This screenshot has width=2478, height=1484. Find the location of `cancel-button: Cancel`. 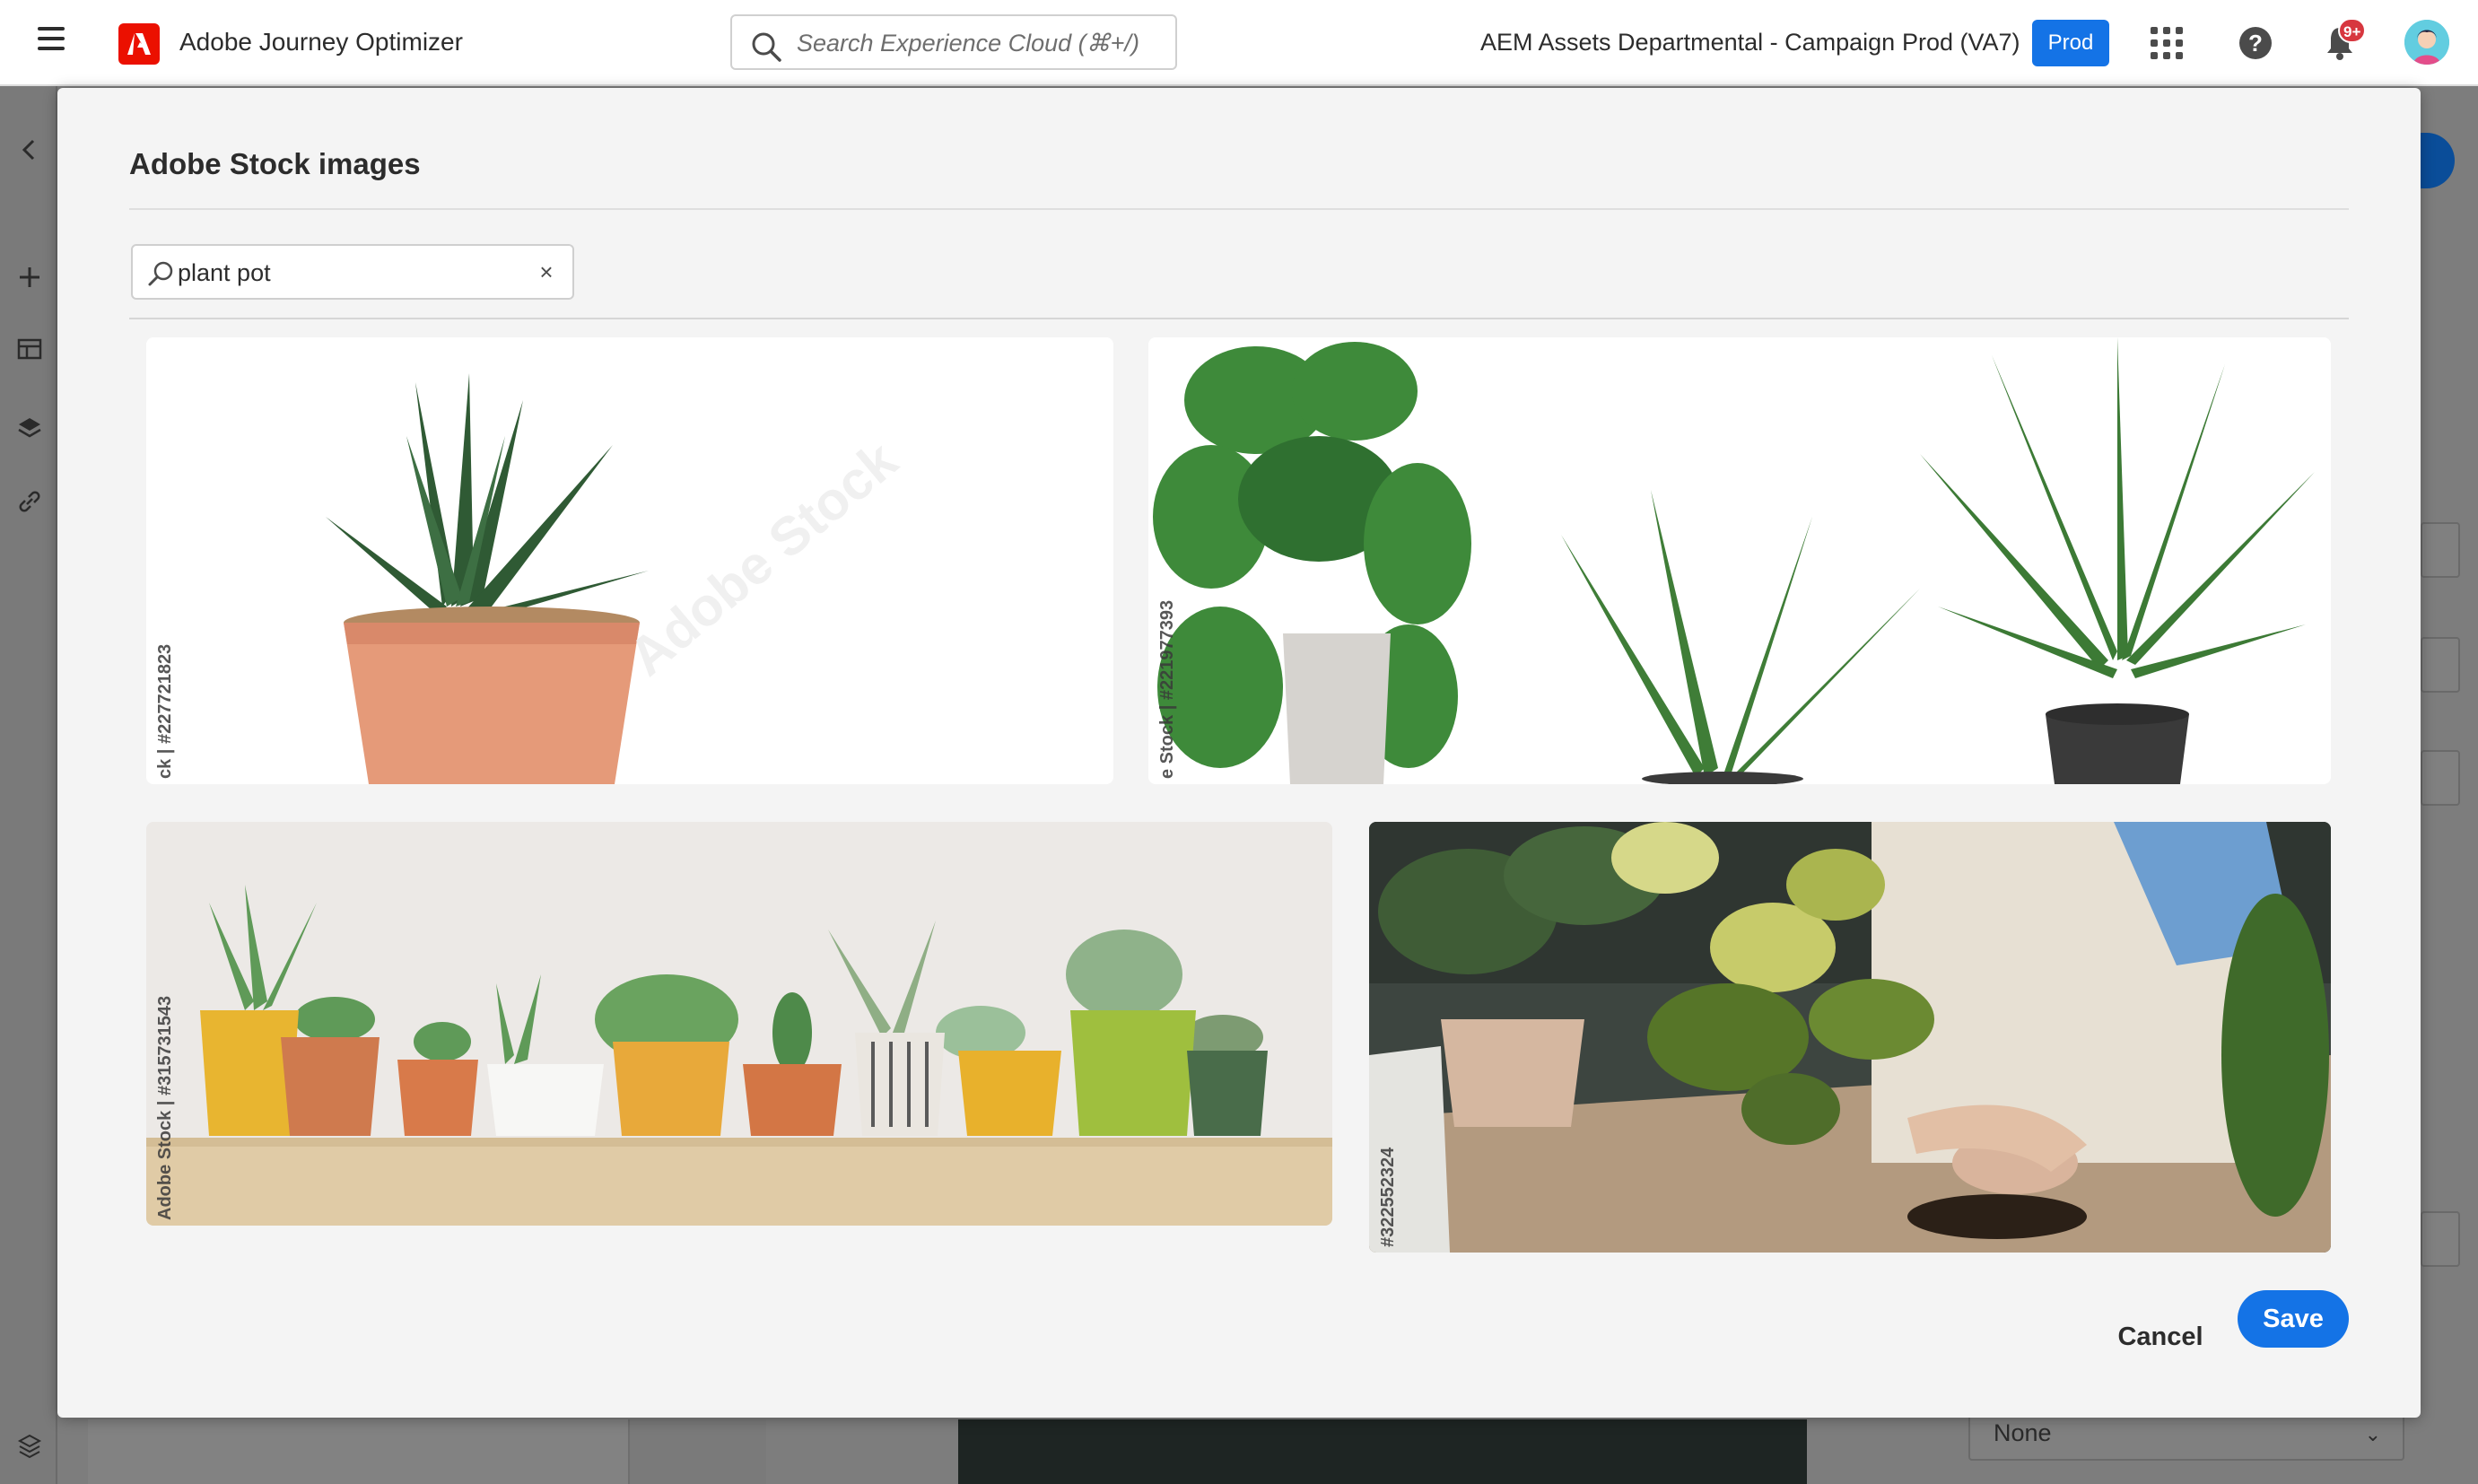

cancel-button: Cancel is located at coordinates (2160, 1337).